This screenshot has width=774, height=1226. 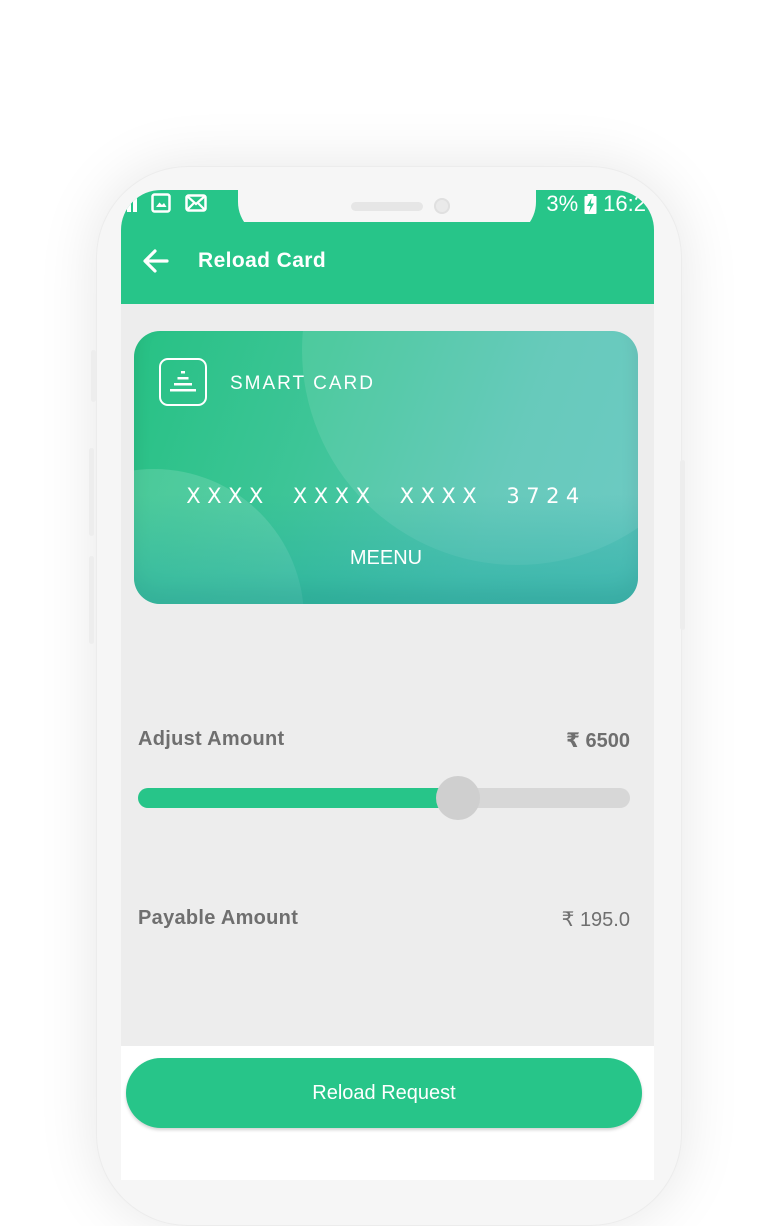 I want to click on card-number: XXXX XXXX XXXX 3724, so click(x=386, y=496).